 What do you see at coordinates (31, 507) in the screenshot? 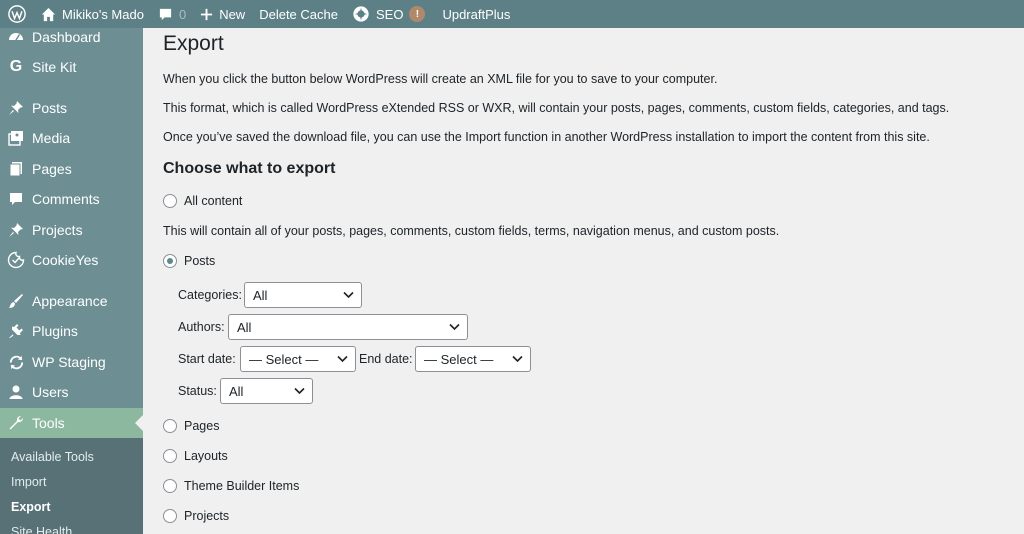
I see `submenu-item-export: Export` at bounding box center [31, 507].